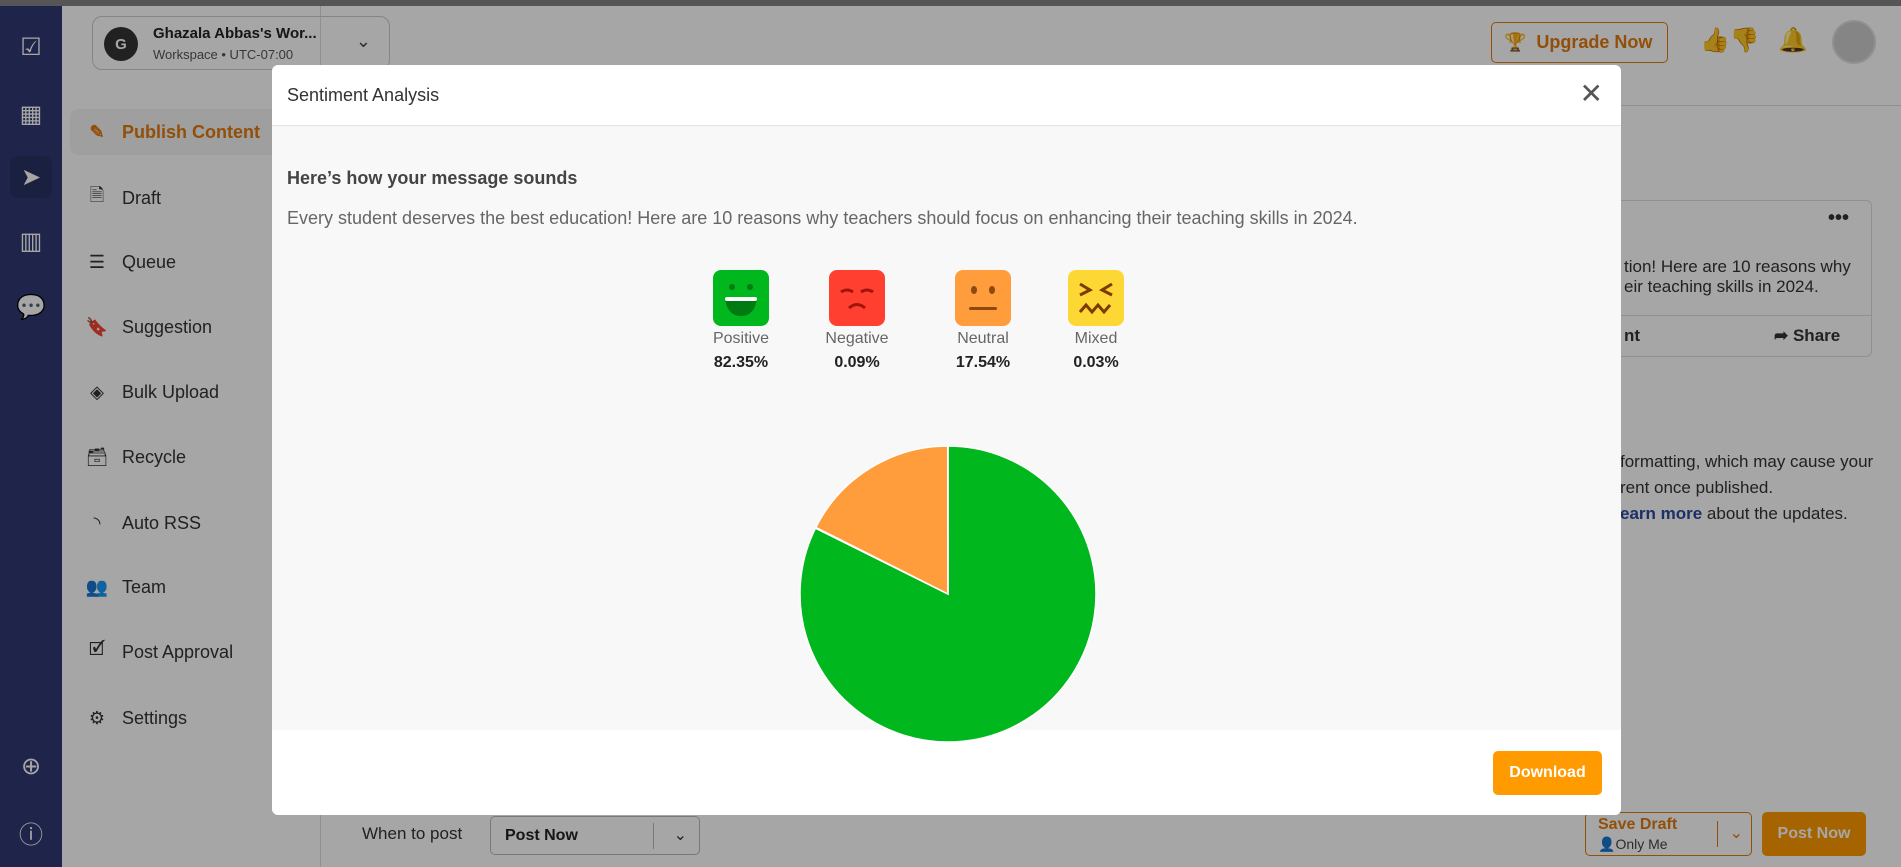 Image resolution: width=1901 pixels, height=867 pixels. I want to click on legend-label: Negative, so click(857, 338).